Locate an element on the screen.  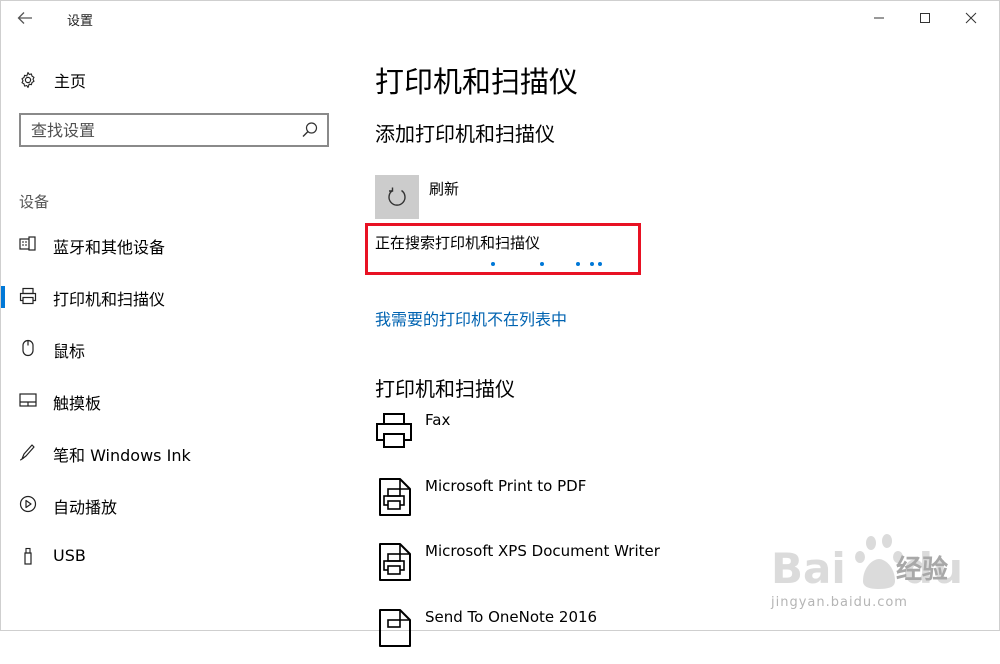
pen-icon is located at coordinates (27, 452).